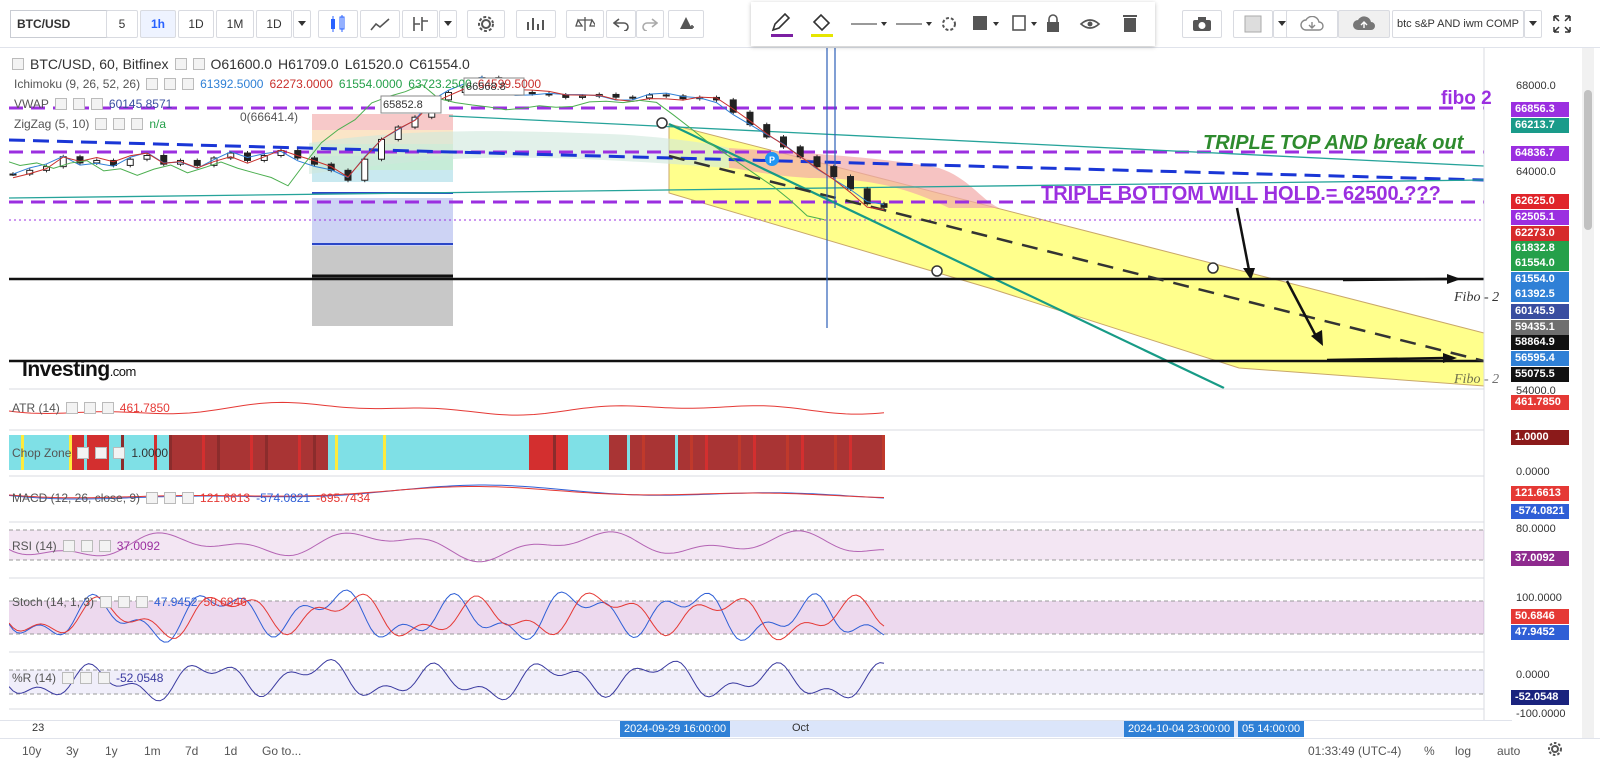 Image resolution: width=1600 pixels, height=762 pixels. What do you see at coordinates (86, 546) in the screenshot?
I see `rsi-settings-icon` at bounding box center [86, 546].